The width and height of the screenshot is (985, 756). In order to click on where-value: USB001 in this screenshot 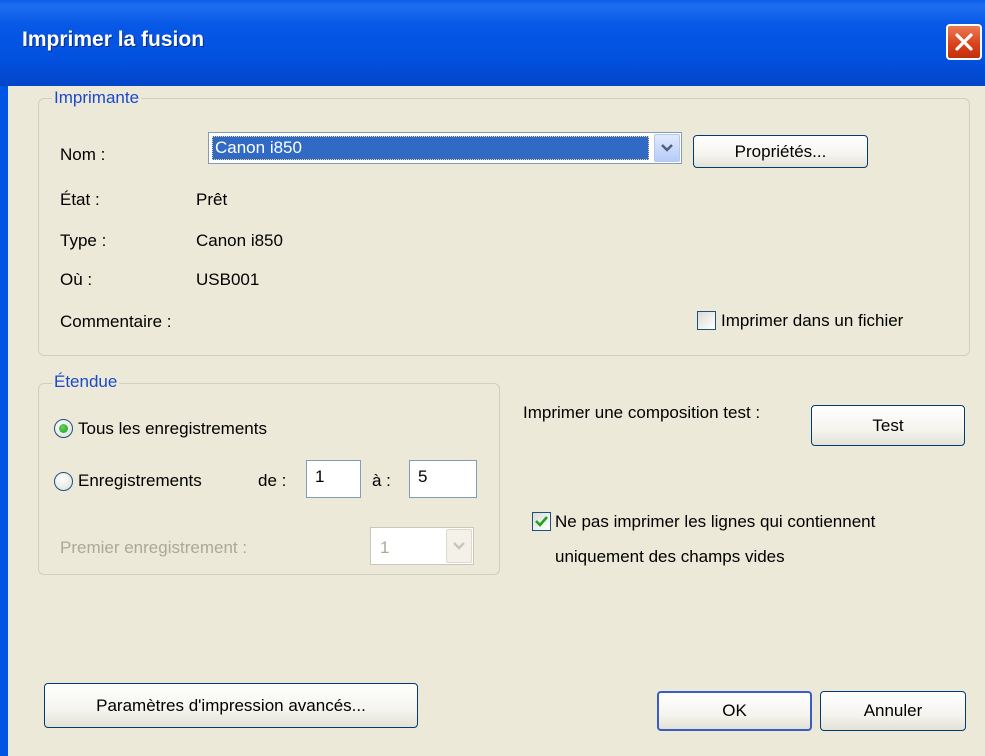, I will do `click(228, 279)`.